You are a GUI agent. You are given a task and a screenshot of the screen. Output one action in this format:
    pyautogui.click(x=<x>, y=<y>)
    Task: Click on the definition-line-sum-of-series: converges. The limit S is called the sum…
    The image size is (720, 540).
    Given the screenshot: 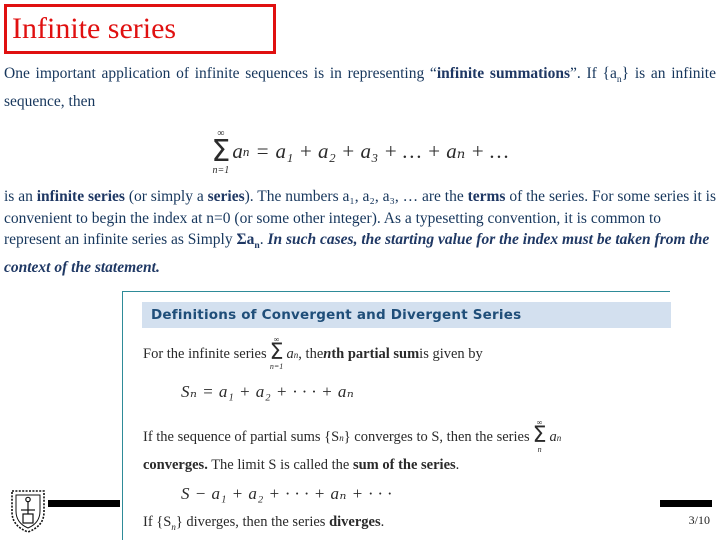 What is the action you would take?
    pyautogui.click(x=403, y=465)
    